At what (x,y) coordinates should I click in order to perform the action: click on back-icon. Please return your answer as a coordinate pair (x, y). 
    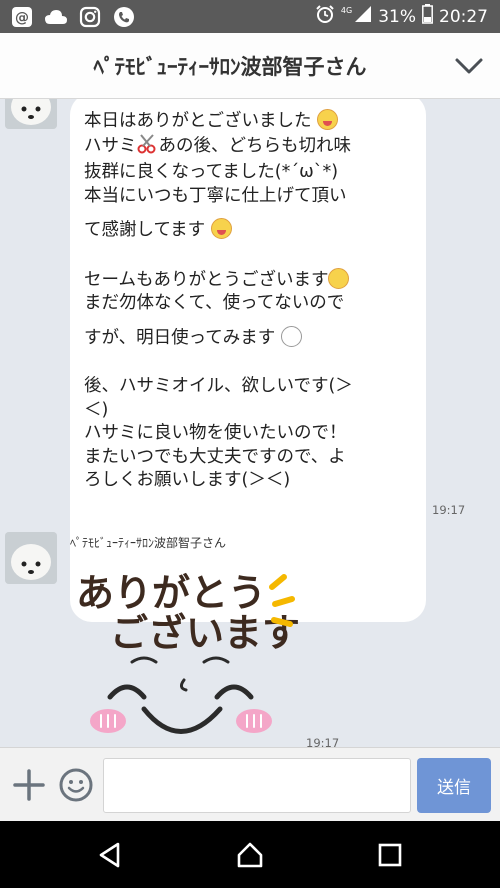
    Looking at the image, I should click on (110, 855).